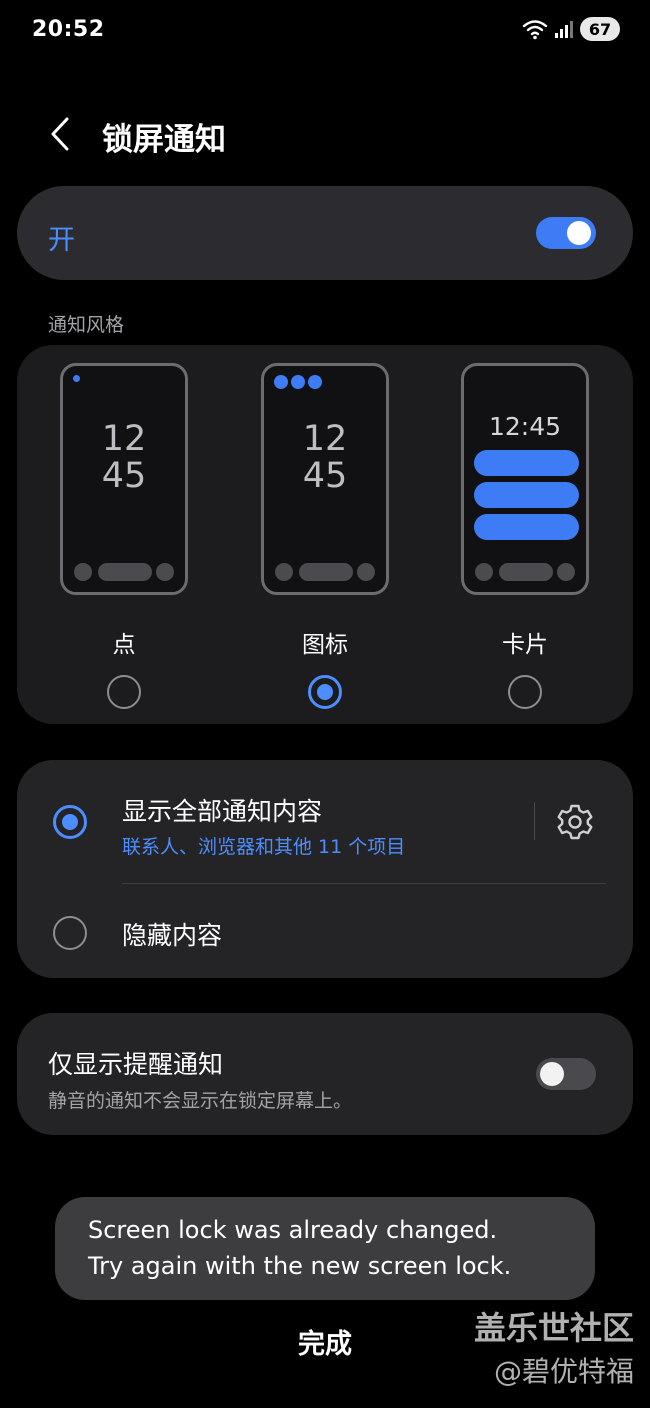 The image size is (650, 1408). What do you see at coordinates (263, 845) in the screenshot?
I see `show-all-content-subtitle: 联系人、浏览器和其他 11 个项目` at bounding box center [263, 845].